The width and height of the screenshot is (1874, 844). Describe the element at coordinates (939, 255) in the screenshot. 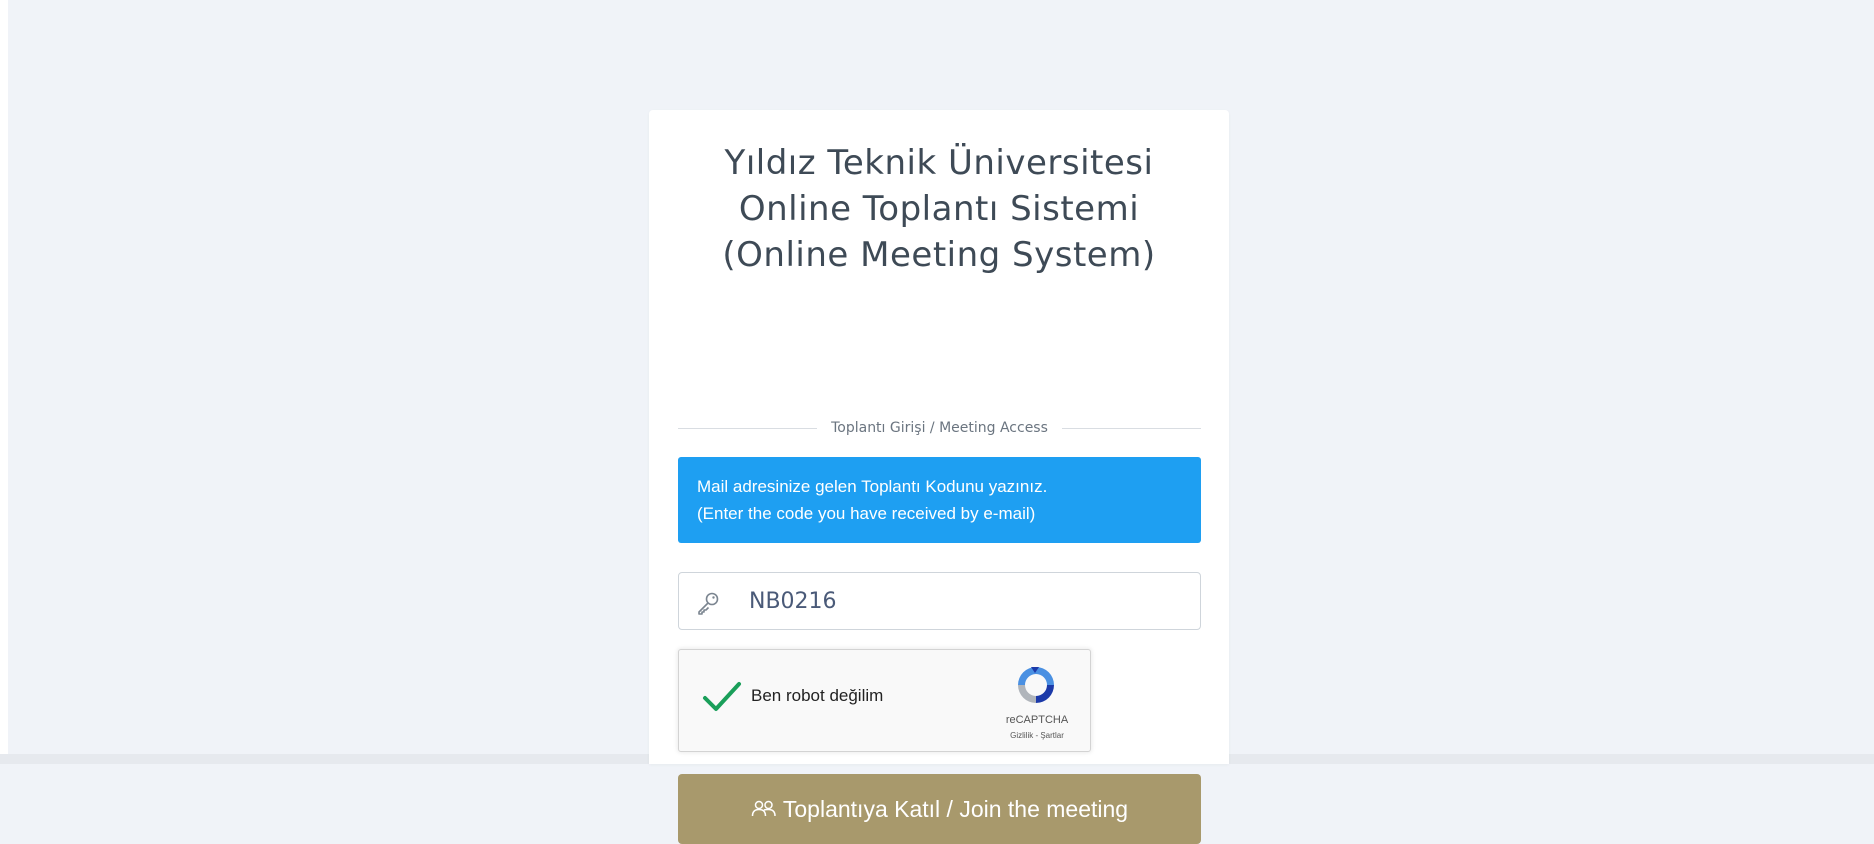

I see `title-line-3: (Online Meeting System)` at that location.